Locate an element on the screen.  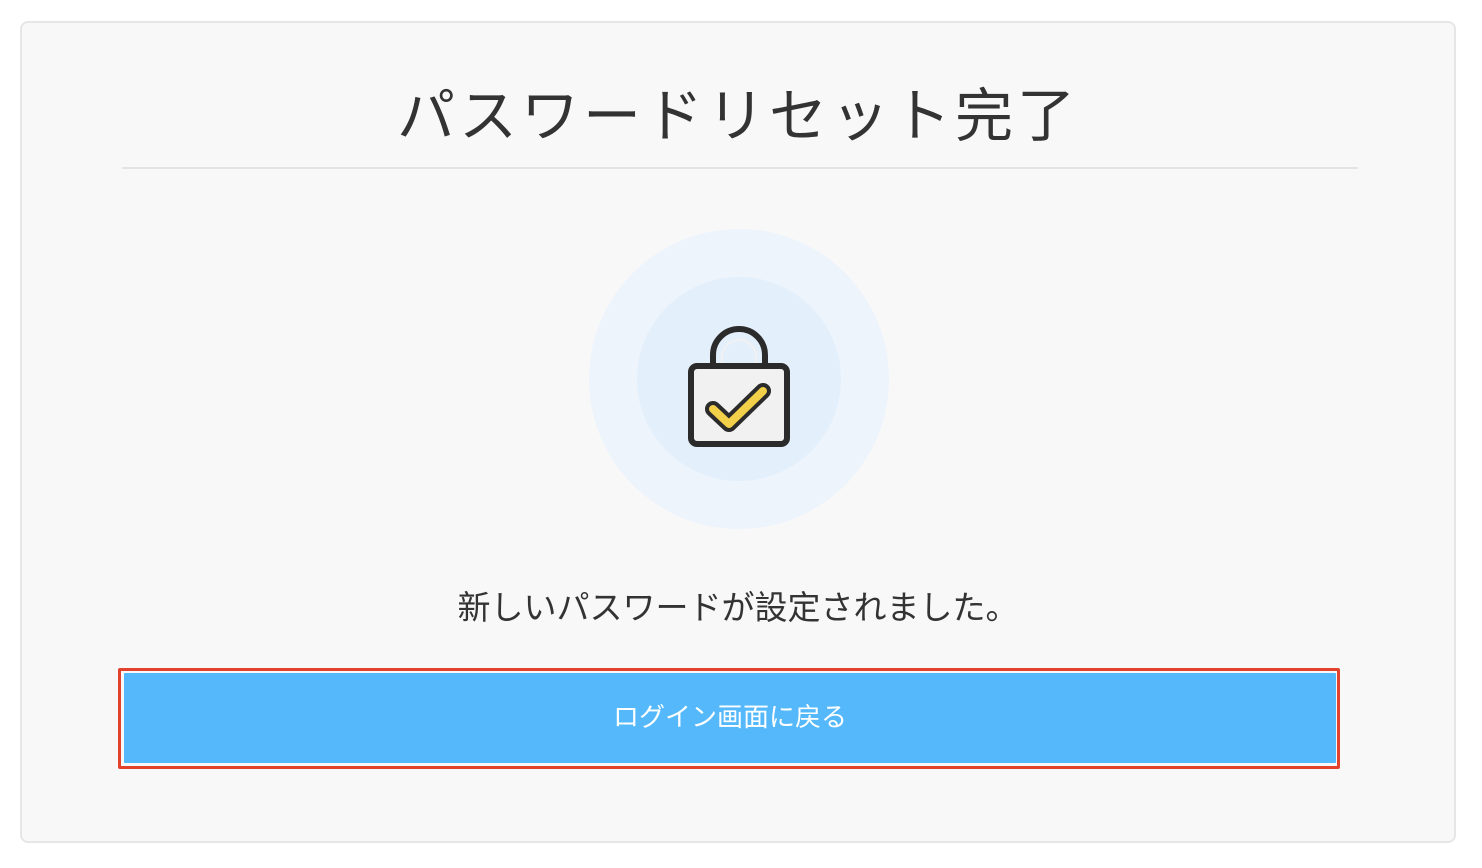
padlock-check-icon is located at coordinates (739, 386).